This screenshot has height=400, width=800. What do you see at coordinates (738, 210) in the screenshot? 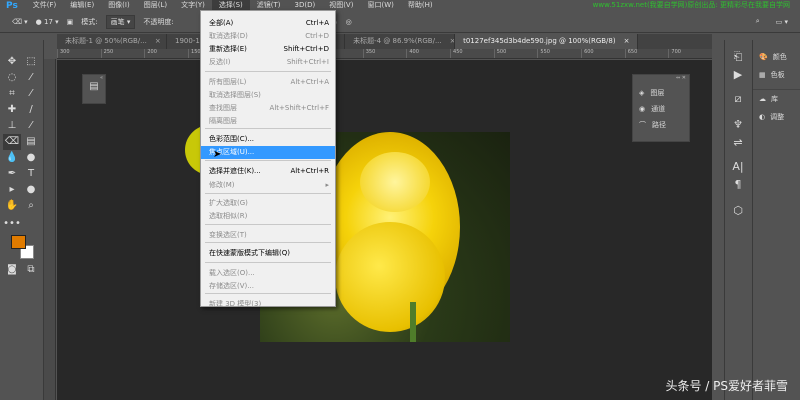
I see `3d-cube-icon: ⬡` at bounding box center [738, 210].